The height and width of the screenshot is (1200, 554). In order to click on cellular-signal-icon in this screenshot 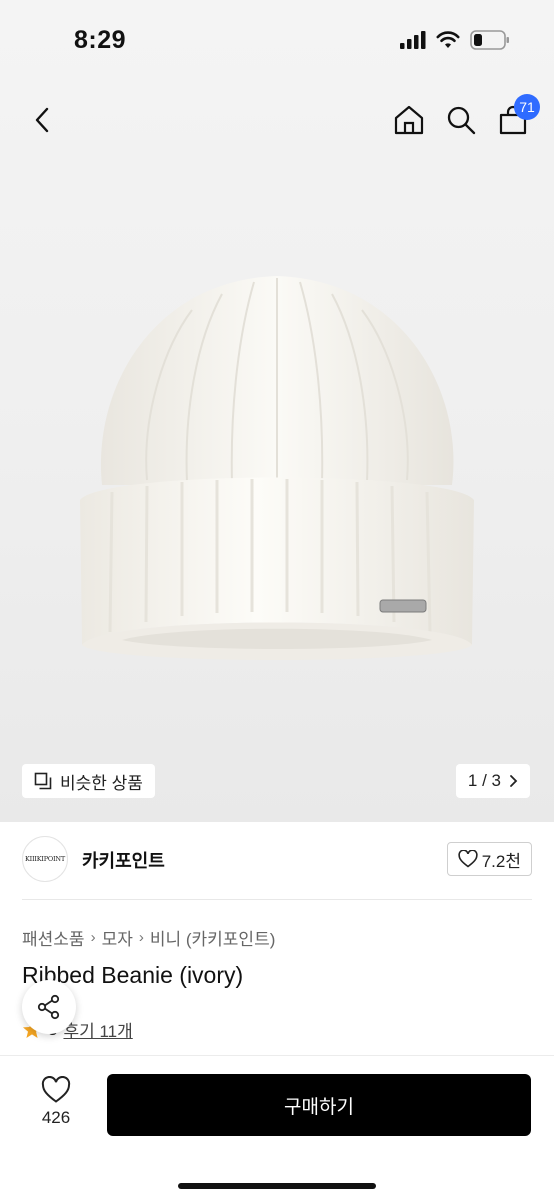, I will do `click(413, 40)`.